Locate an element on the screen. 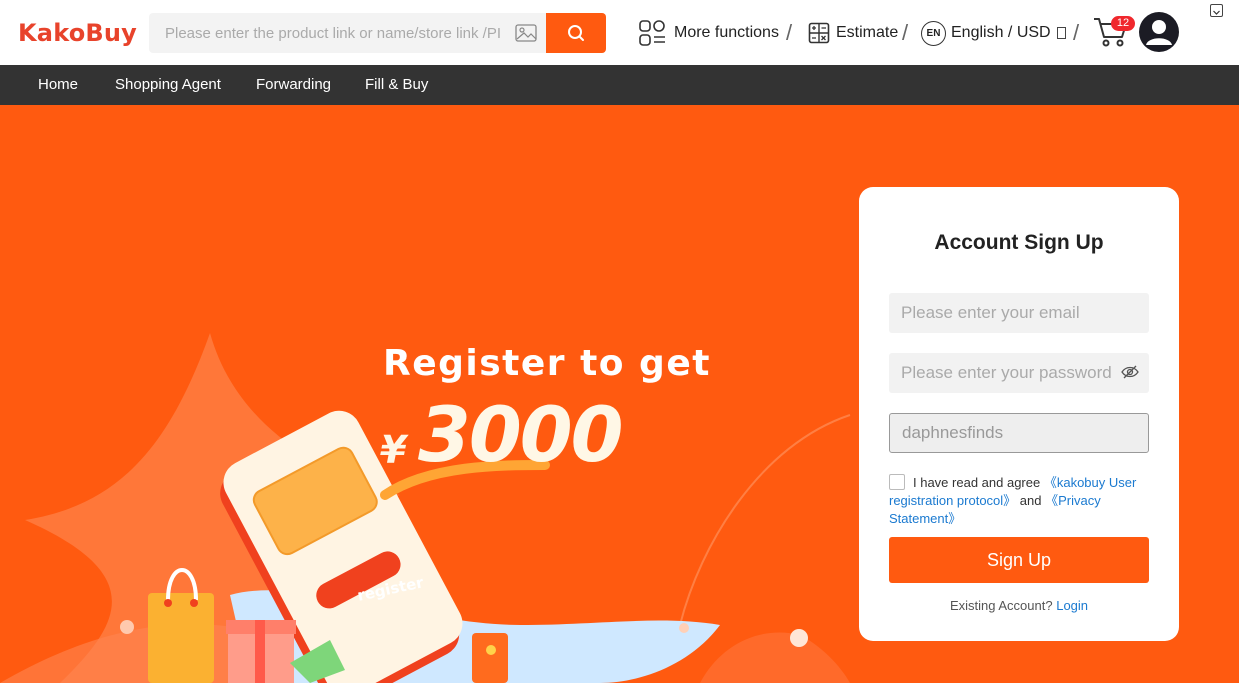  chevron-down-icon is located at coordinates (1216, 12).